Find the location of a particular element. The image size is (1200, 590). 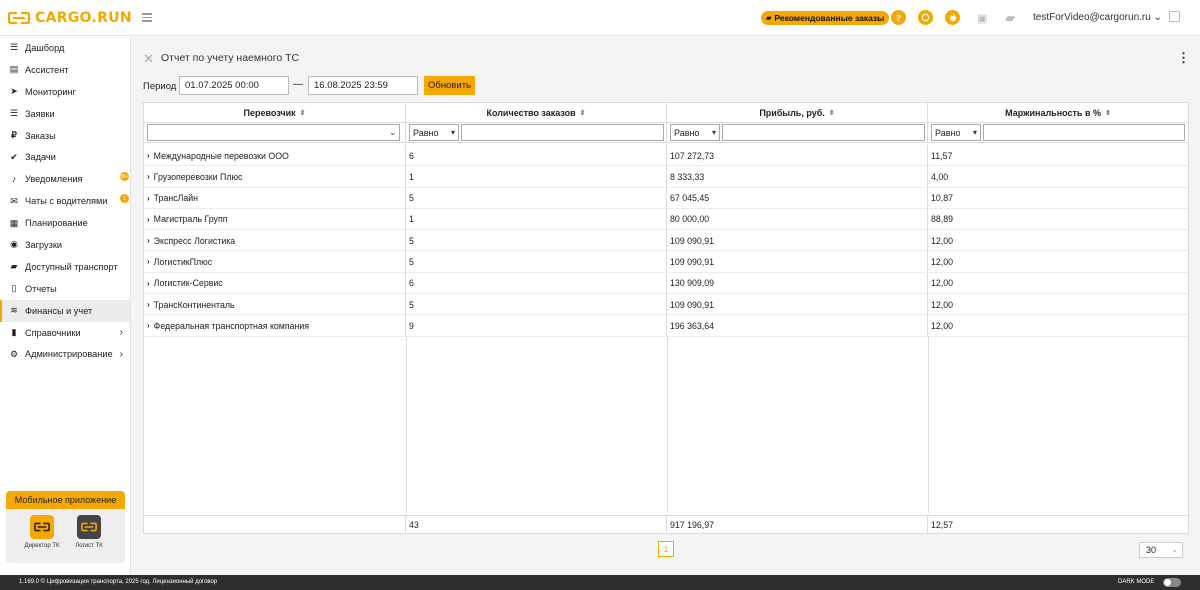

table-row: › Экспресс Логистика 5 109 090,91 12,00 is located at coordinates (666, 241).